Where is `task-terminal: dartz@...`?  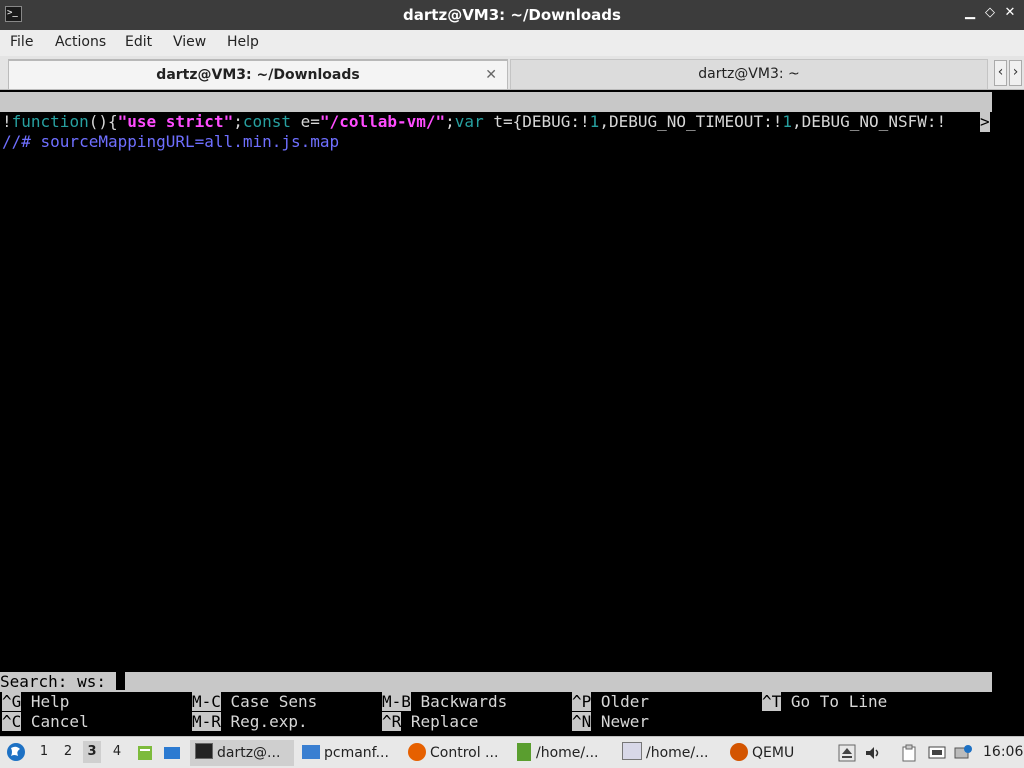 task-terminal: dartz@... is located at coordinates (242, 753).